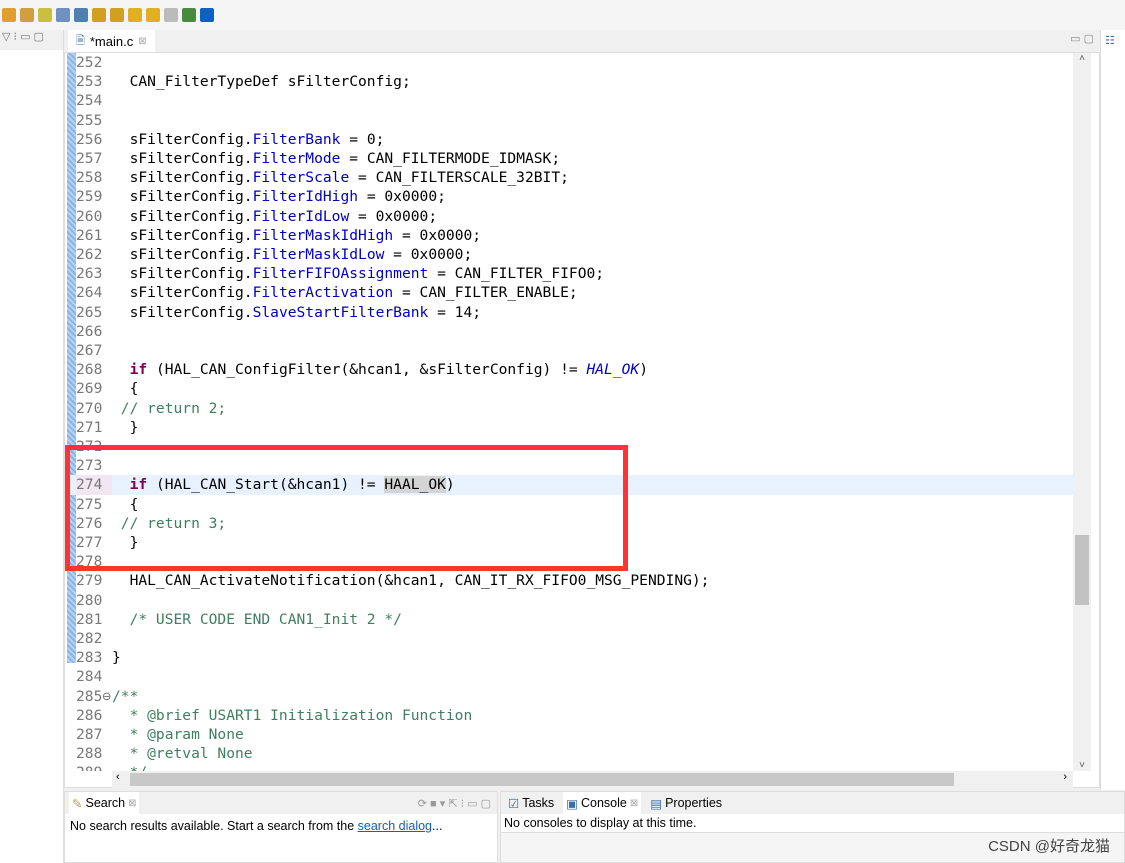 The width and height of the screenshot is (1125, 863). What do you see at coordinates (301, 178) in the screenshot?
I see `code-token: FilterScale` at bounding box center [301, 178].